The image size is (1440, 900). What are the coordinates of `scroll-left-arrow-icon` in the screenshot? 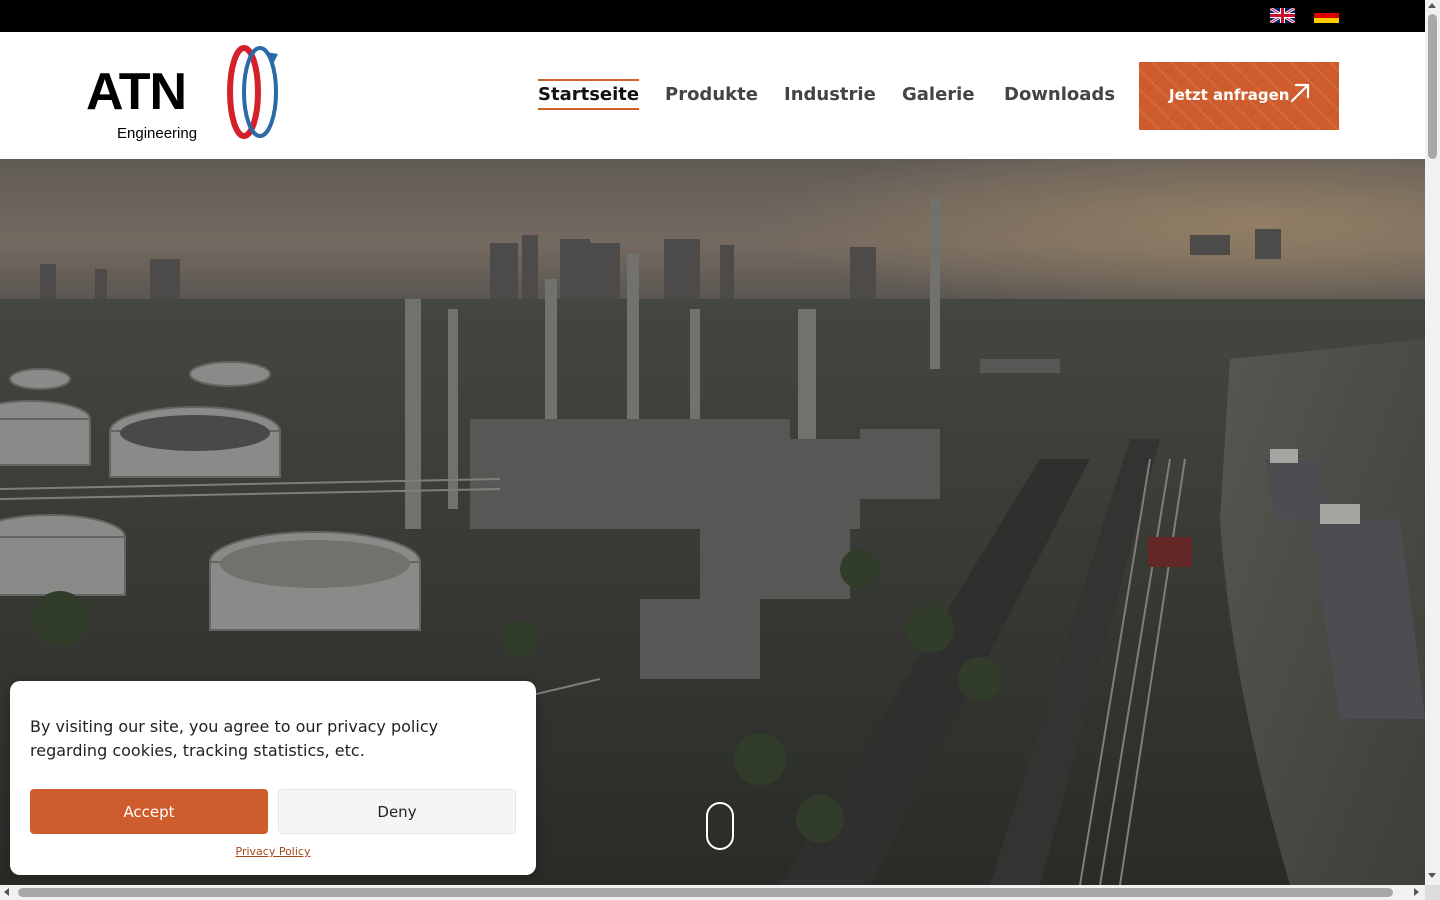 It's located at (6, 892).